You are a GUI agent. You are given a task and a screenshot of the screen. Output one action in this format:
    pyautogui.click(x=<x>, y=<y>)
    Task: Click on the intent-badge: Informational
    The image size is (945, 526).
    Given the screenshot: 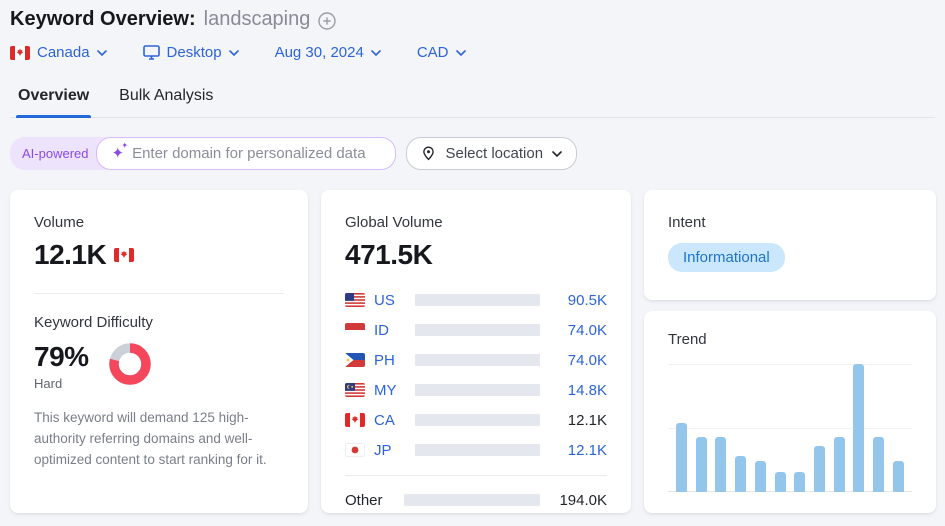 What is the action you would take?
    pyautogui.click(x=726, y=257)
    